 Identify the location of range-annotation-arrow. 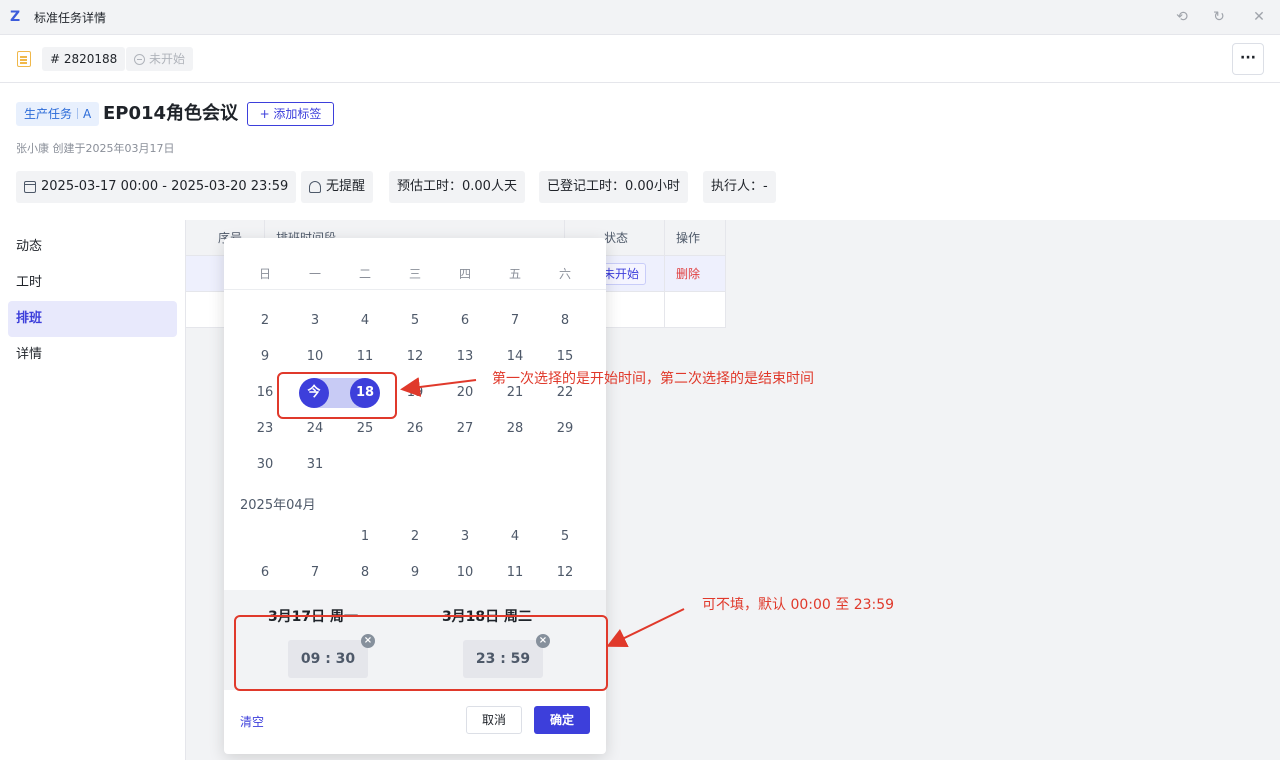
(438, 387).